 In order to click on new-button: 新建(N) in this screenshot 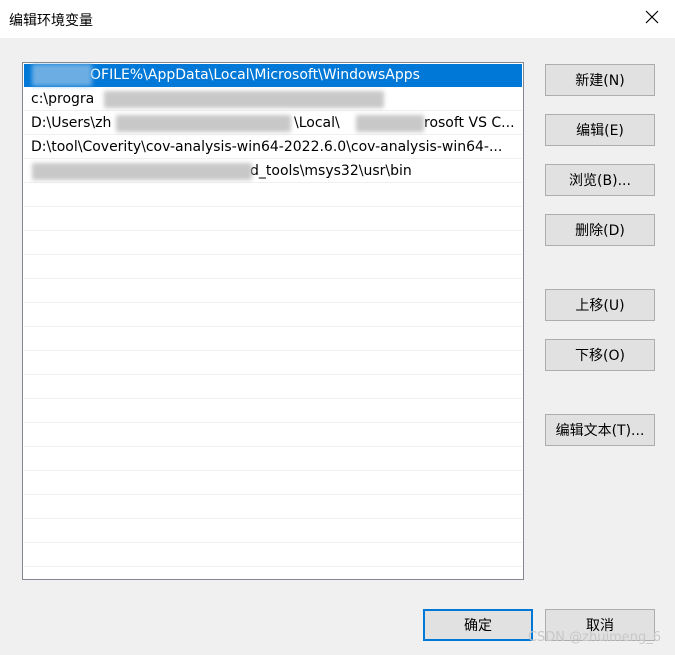, I will do `click(600, 80)`.